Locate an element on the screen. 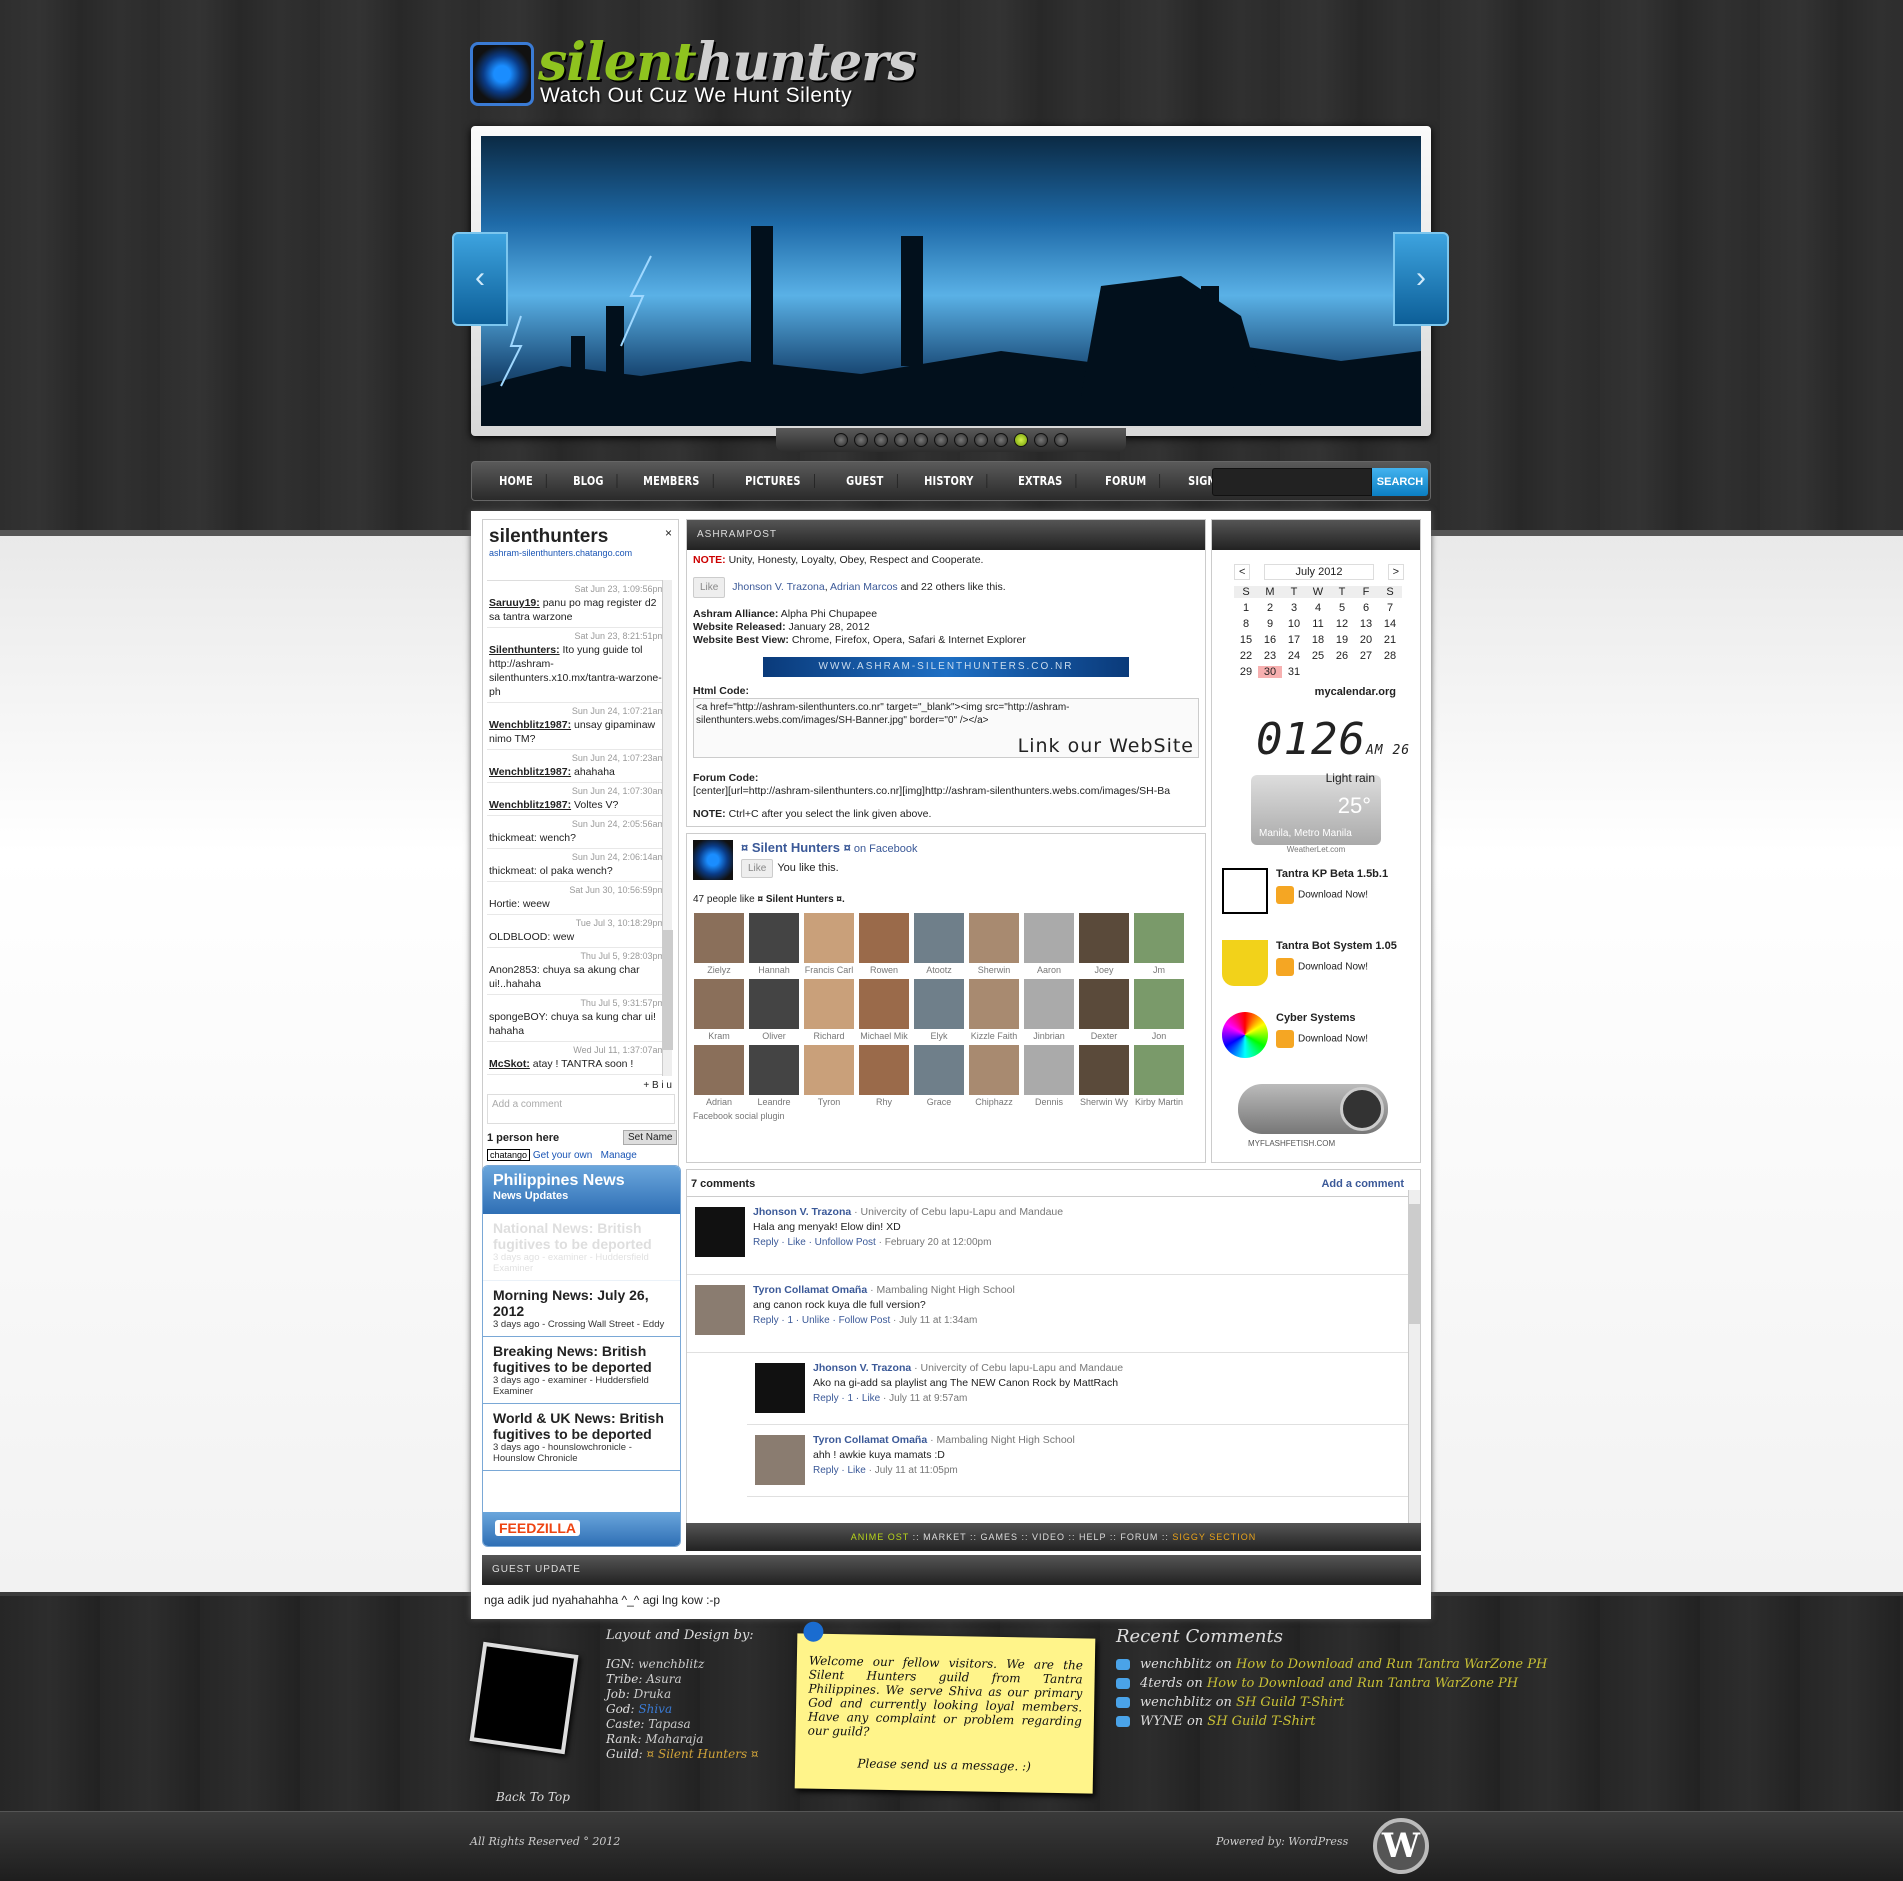 This screenshot has width=1903, height=1881. subnav-forum: FORUM is located at coordinates (1139, 1537).